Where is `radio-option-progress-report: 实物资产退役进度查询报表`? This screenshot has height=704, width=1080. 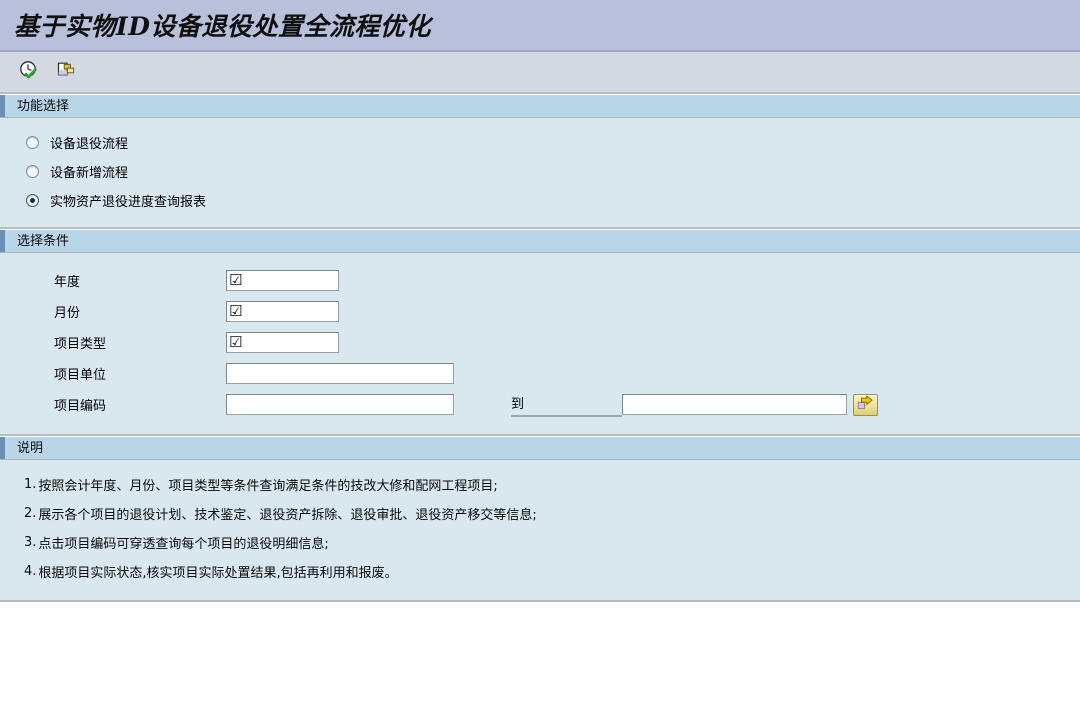
radio-option-progress-report: 实物资产退役进度查询报表 is located at coordinates (540, 200).